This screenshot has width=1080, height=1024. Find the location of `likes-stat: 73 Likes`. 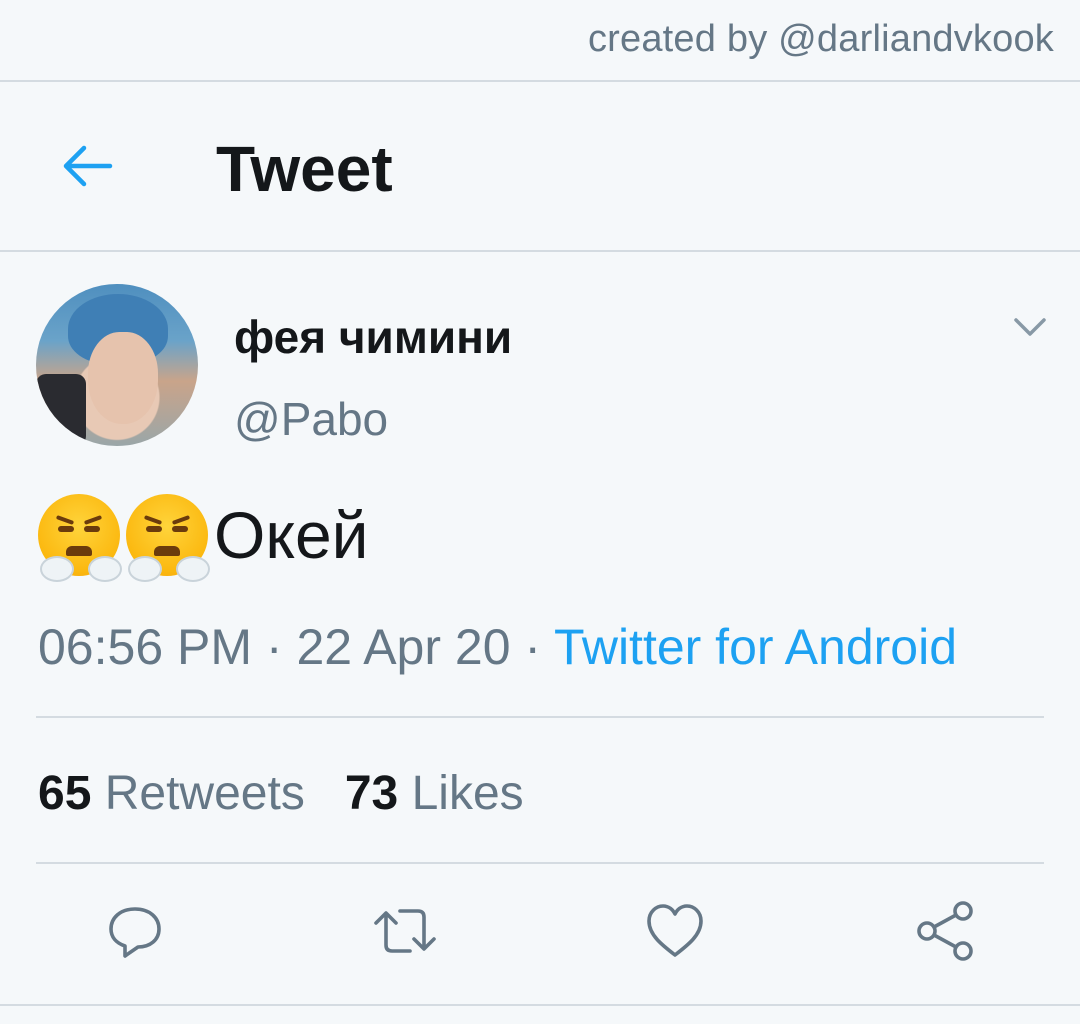

likes-stat: 73 Likes is located at coordinates (434, 793).